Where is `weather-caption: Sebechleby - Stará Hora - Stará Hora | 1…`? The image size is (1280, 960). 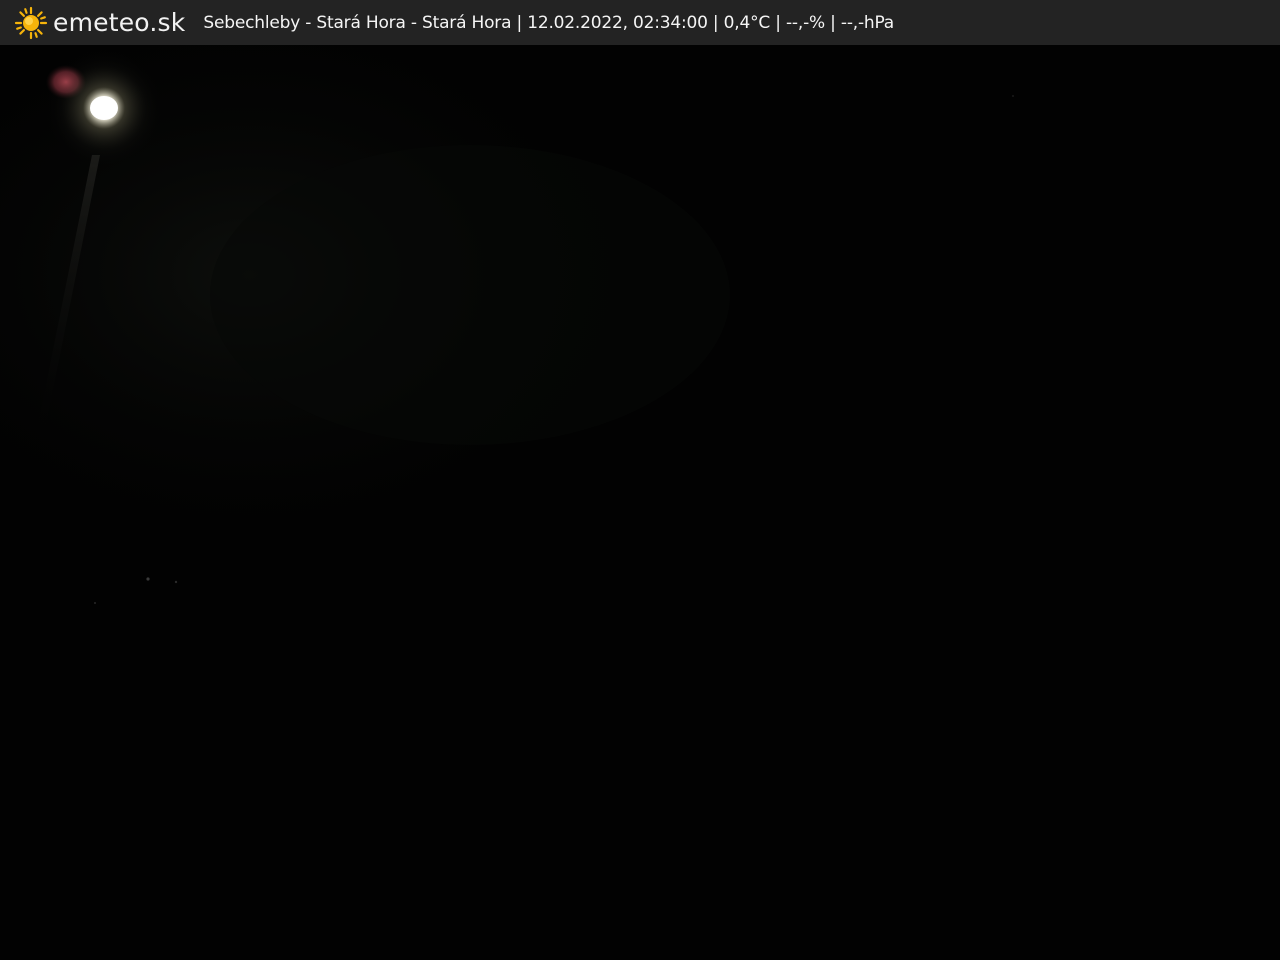 weather-caption: Sebechleby - Stará Hora - Stará Hora | 1… is located at coordinates (548, 22).